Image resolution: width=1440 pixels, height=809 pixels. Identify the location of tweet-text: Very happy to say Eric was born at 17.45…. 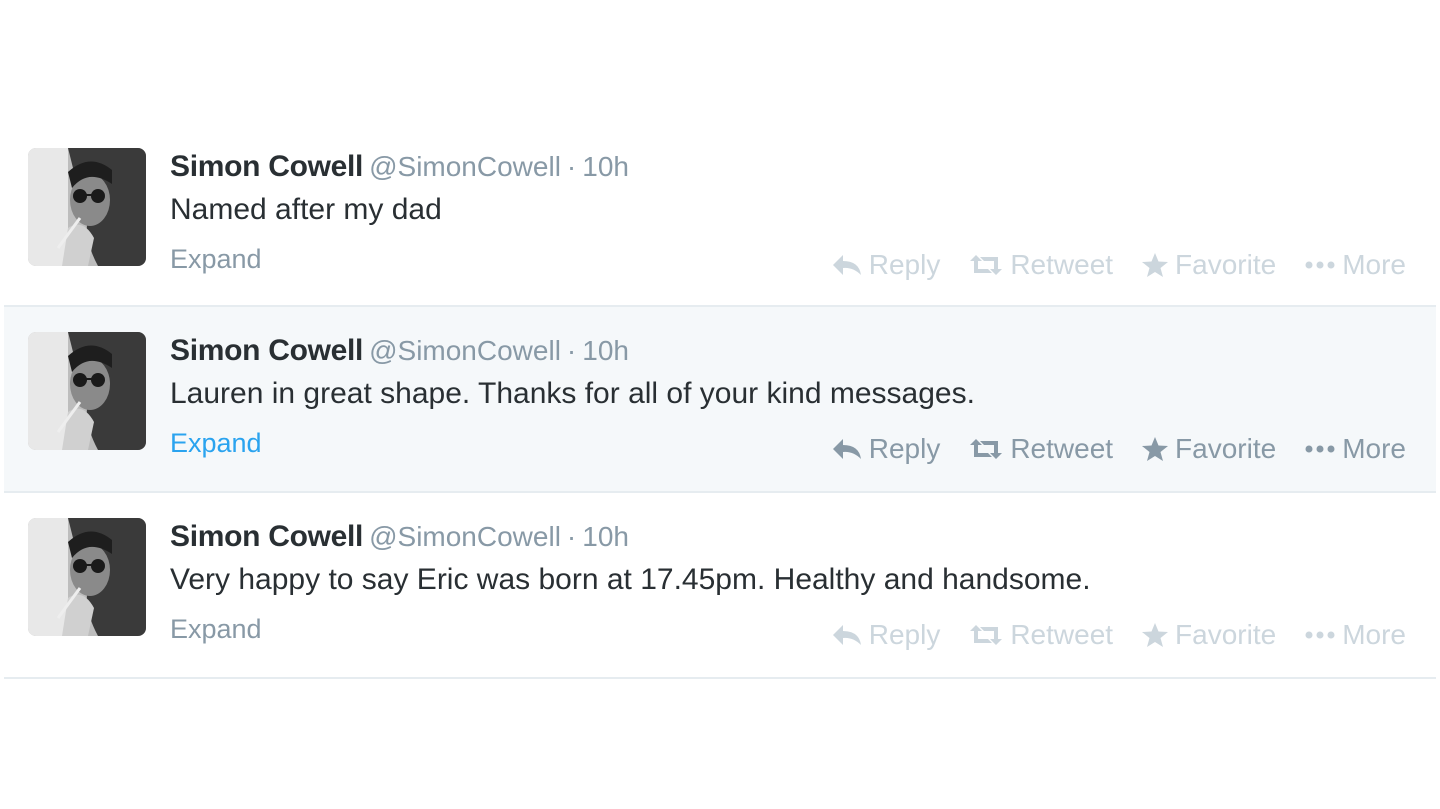
(630, 579).